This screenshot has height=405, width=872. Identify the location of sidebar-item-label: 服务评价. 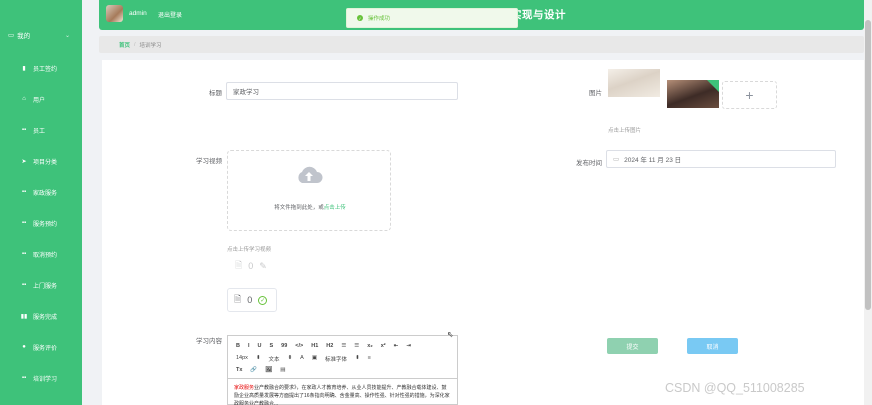
(45, 348).